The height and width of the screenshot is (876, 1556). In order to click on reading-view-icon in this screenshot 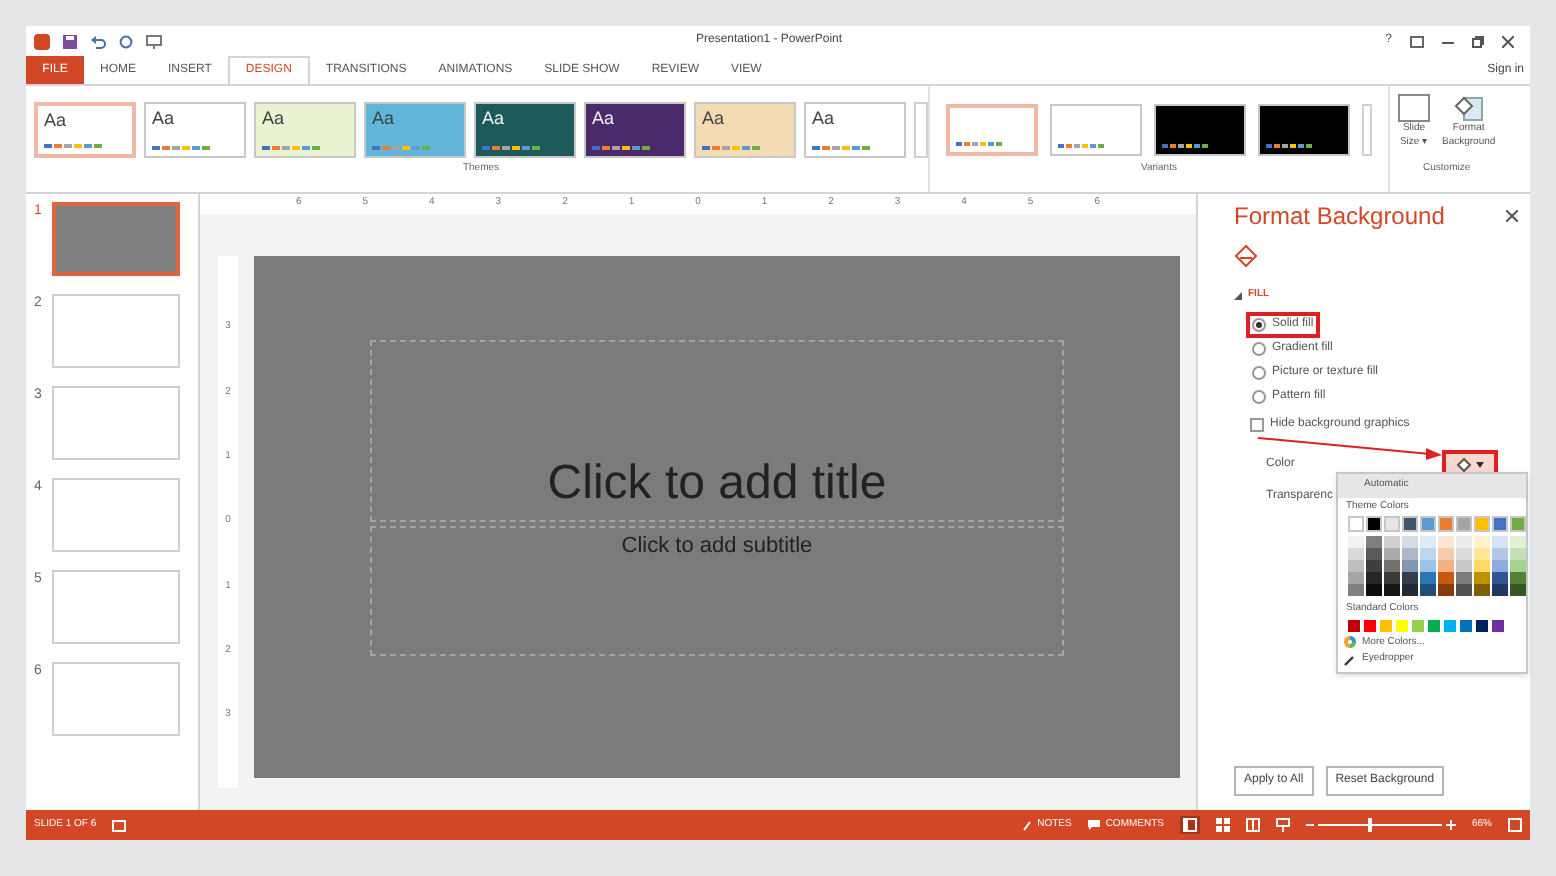, I will do `click(1252, 825)`.